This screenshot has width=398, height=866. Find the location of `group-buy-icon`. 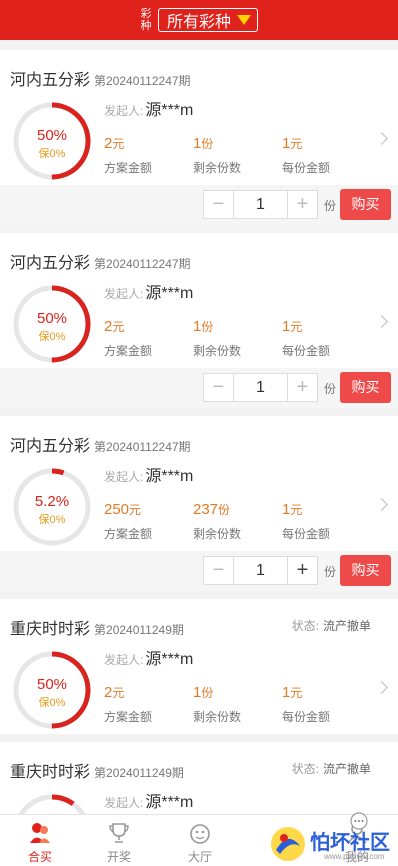

group-buy-icon is located at coordinates (40, 833).